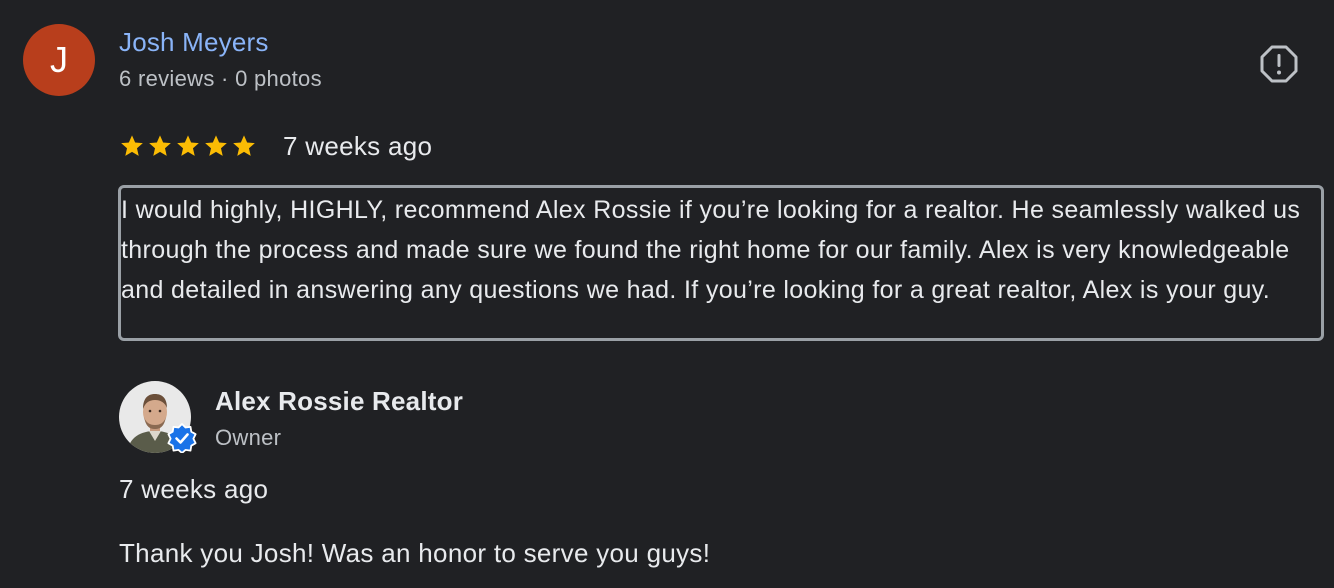  Describe the element at coordinates (339, 401) in the screenshot. I see `owner-name: Alex Rossie Realtor` at that location.